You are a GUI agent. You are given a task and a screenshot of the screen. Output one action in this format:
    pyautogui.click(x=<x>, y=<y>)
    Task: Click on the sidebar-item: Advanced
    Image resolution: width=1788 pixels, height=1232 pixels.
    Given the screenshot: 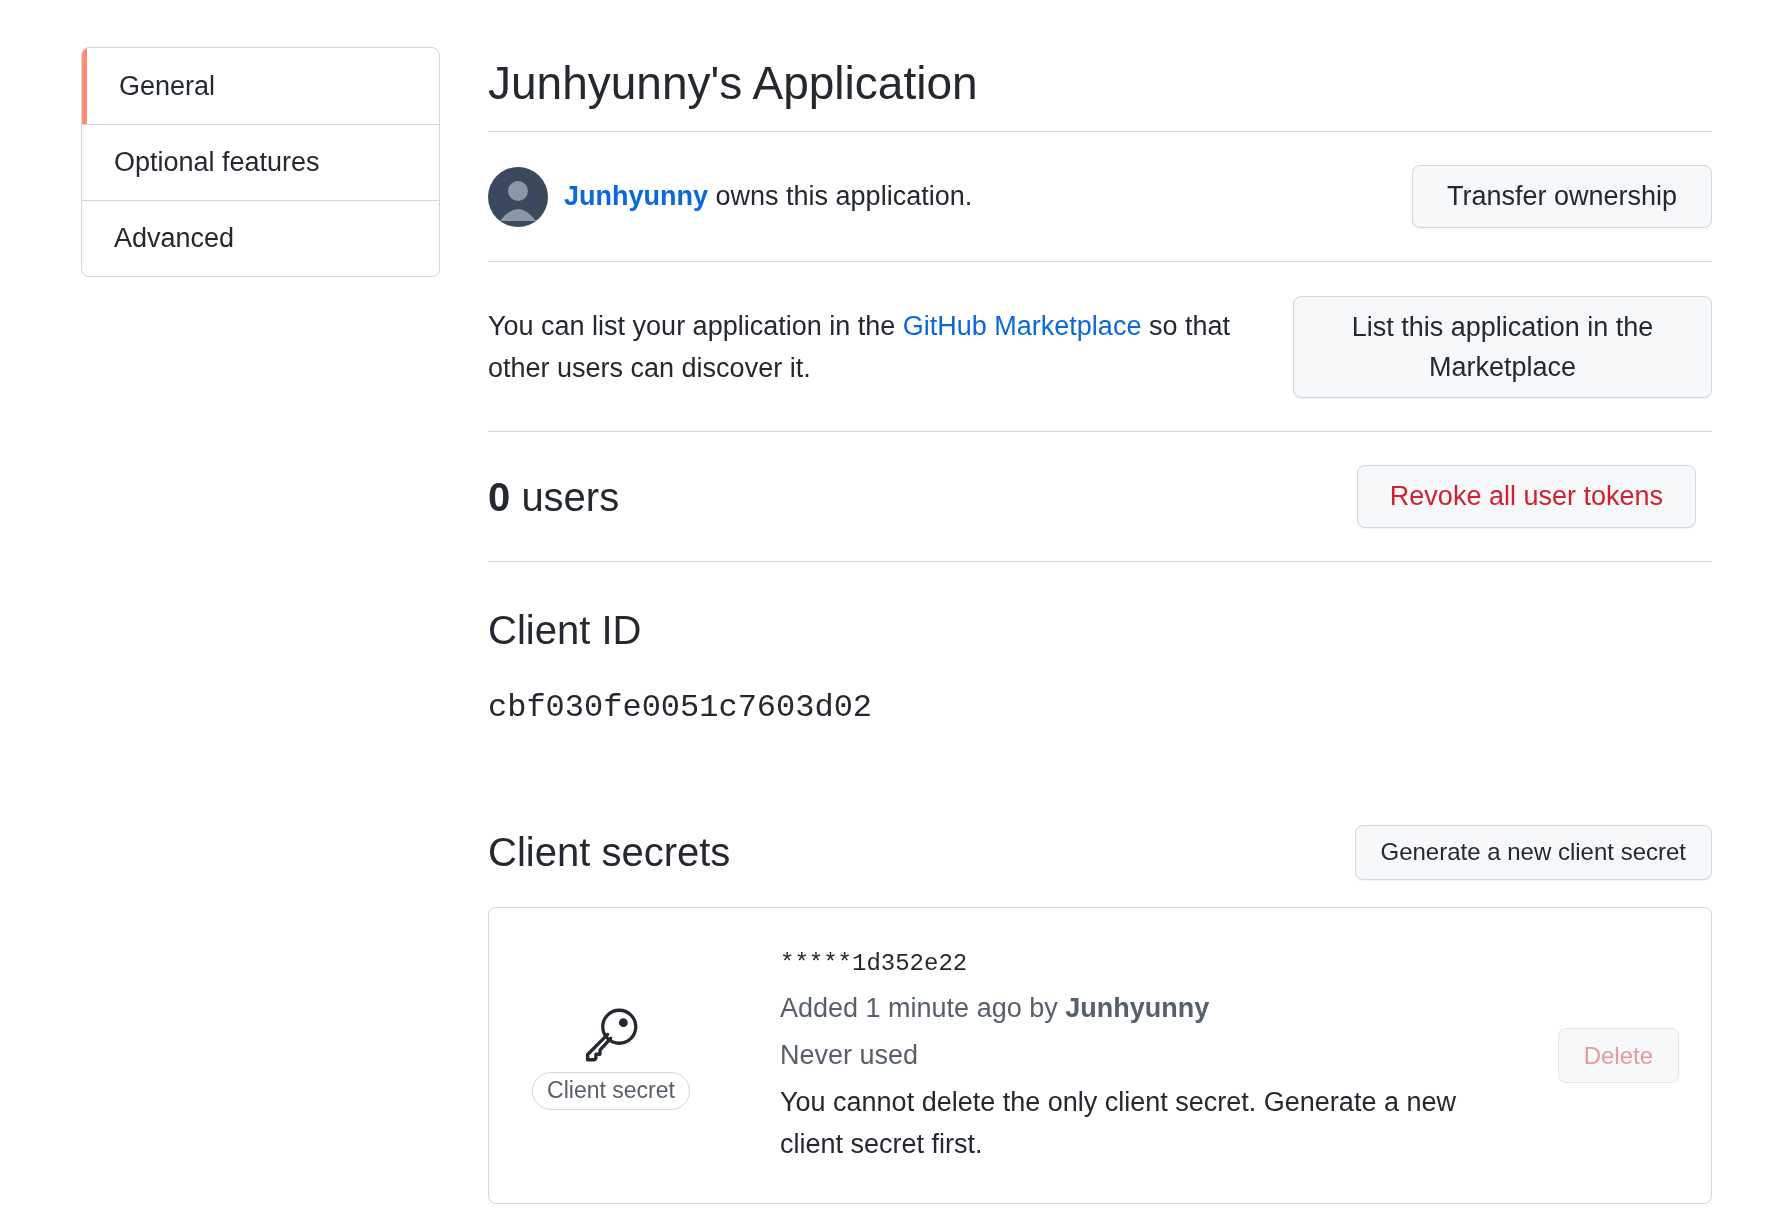 What is the action you would take?
    pyautogui.click(x=260, y=238)
    